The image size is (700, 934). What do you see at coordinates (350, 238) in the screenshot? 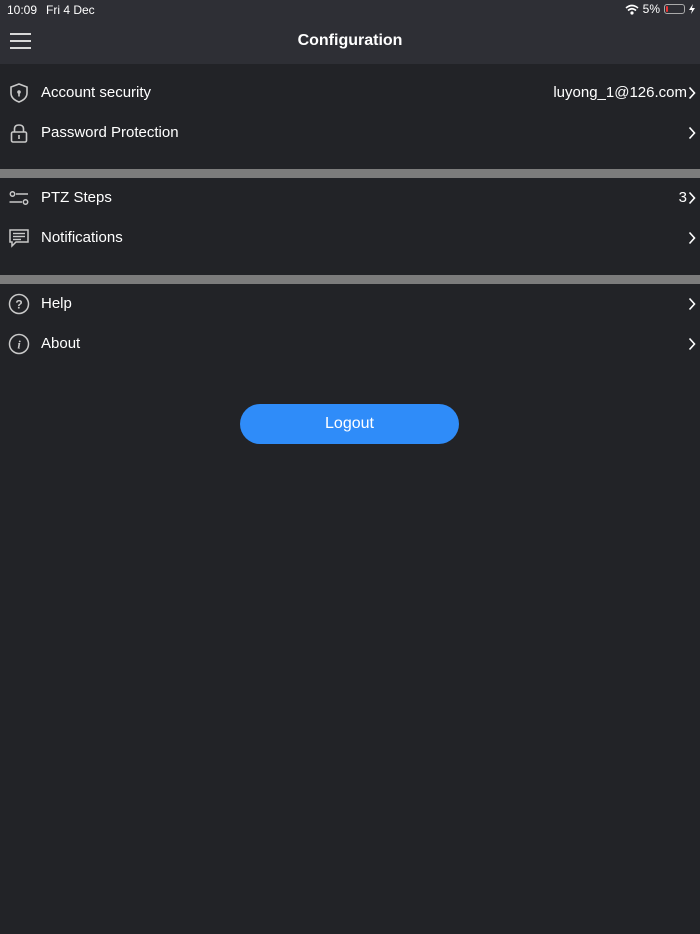
I see `settings-row-notifications: Notifications` at bounding box center [350, 238].